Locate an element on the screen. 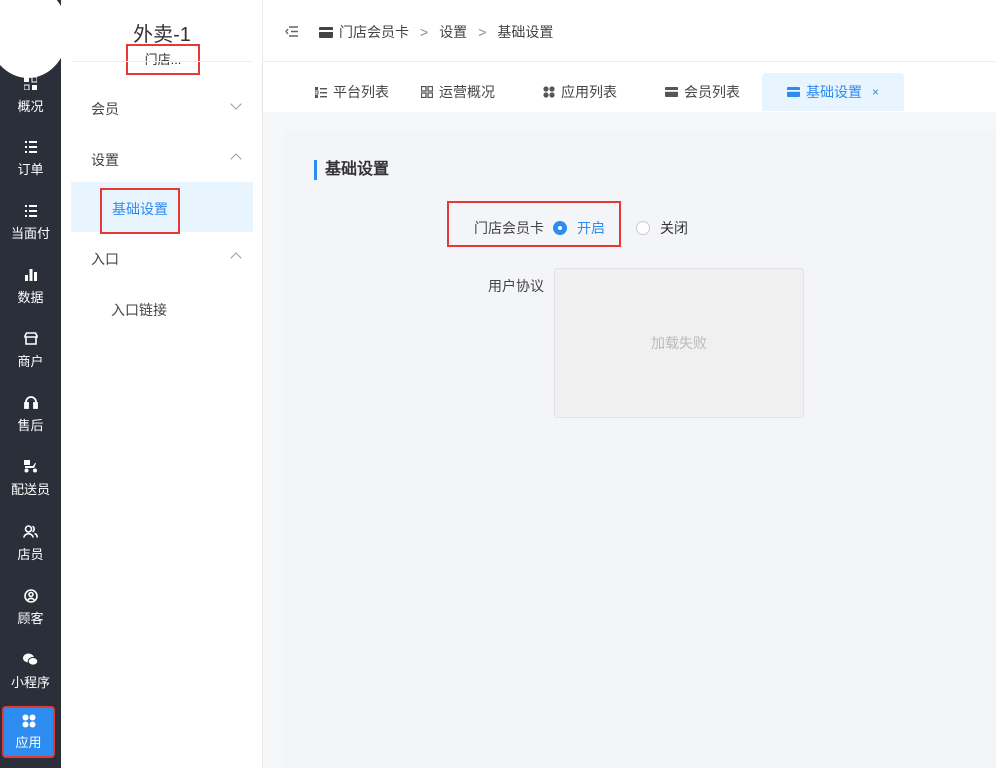 The height and width of the screenshot is (768, 996). tab-label: 运营概况 is located at coordinates (467, 92).